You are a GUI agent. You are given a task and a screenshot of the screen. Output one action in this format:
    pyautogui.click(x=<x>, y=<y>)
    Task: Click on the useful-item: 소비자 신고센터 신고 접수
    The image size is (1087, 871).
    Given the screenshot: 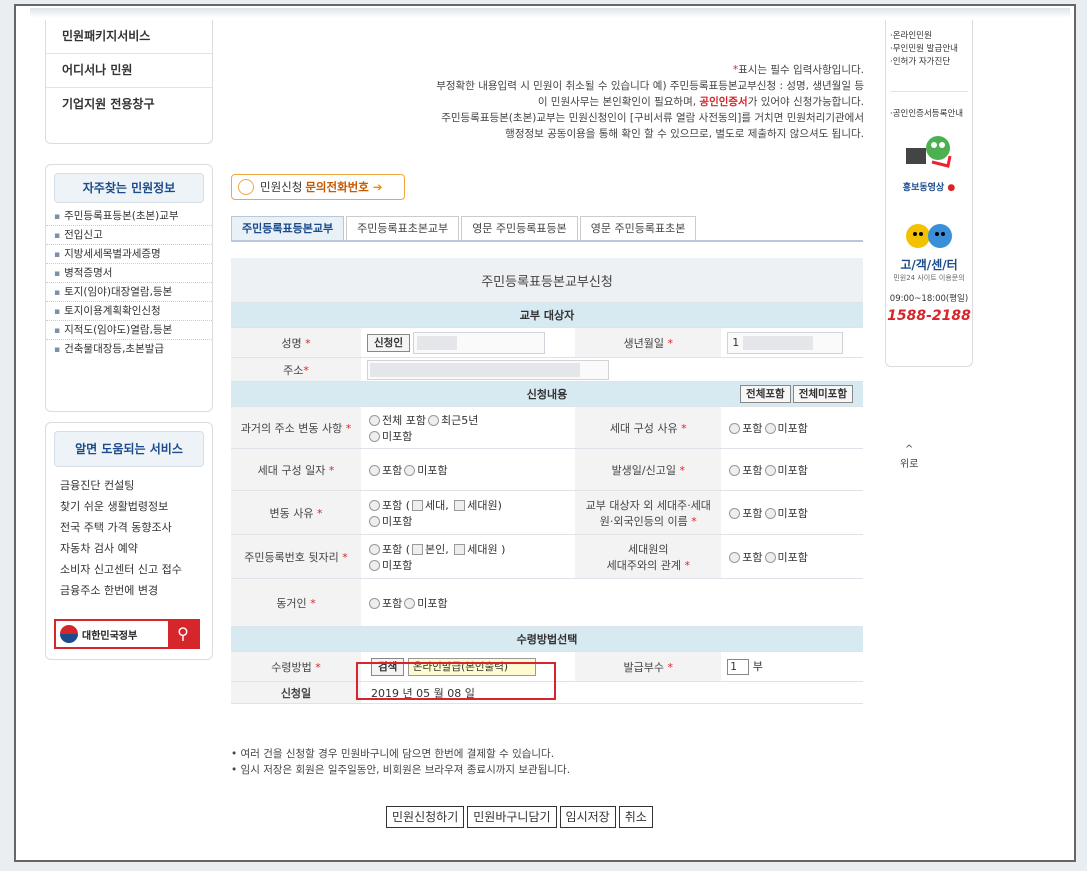 What is the action you would take?
    pyautogui.click(x=129, y=569)
    